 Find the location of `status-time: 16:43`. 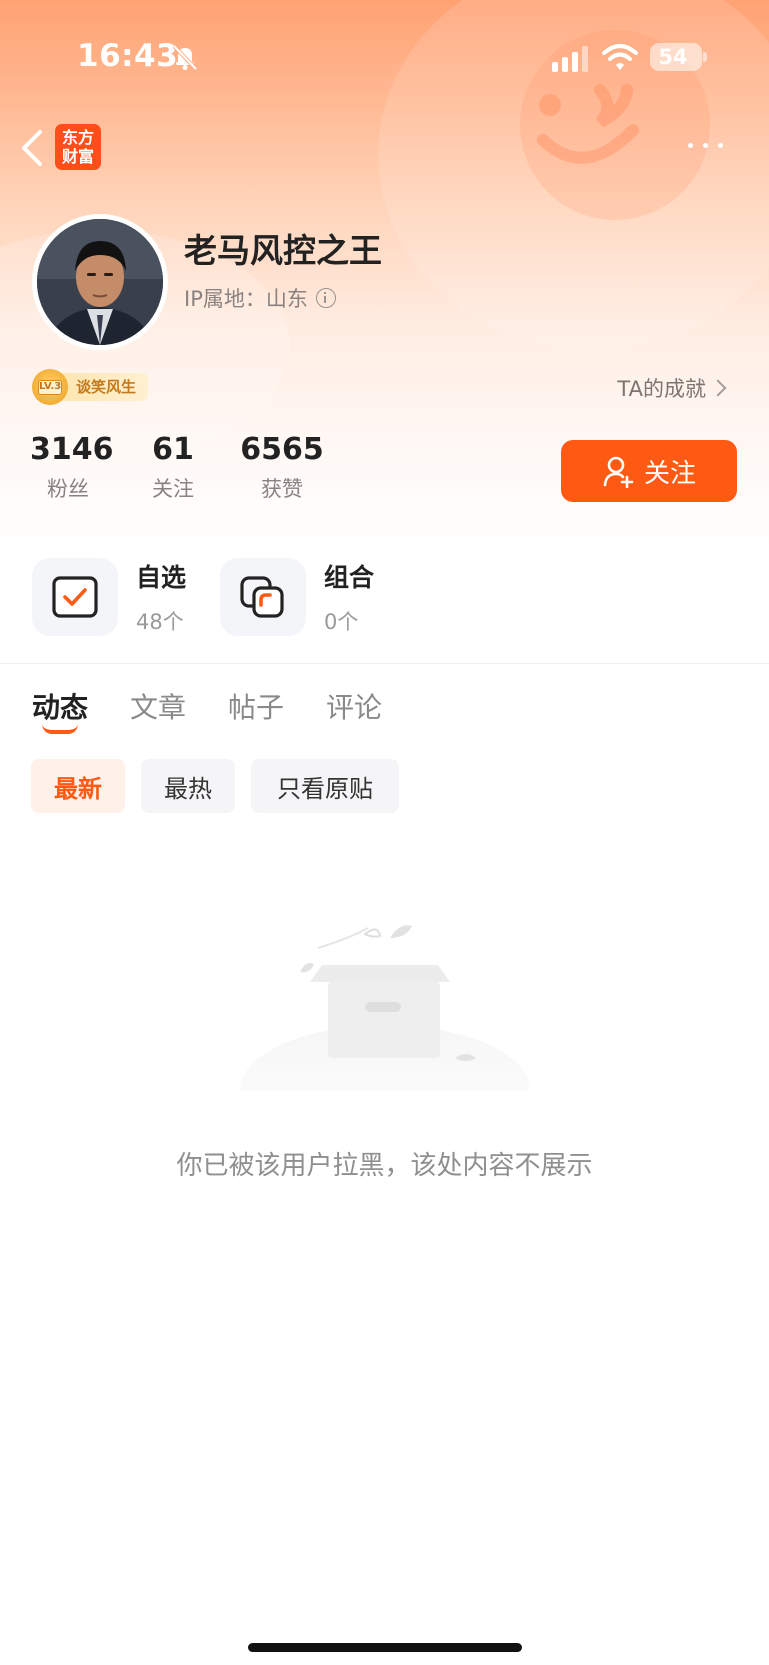

status-time: 16:43 is located at coordinates (128, 56).